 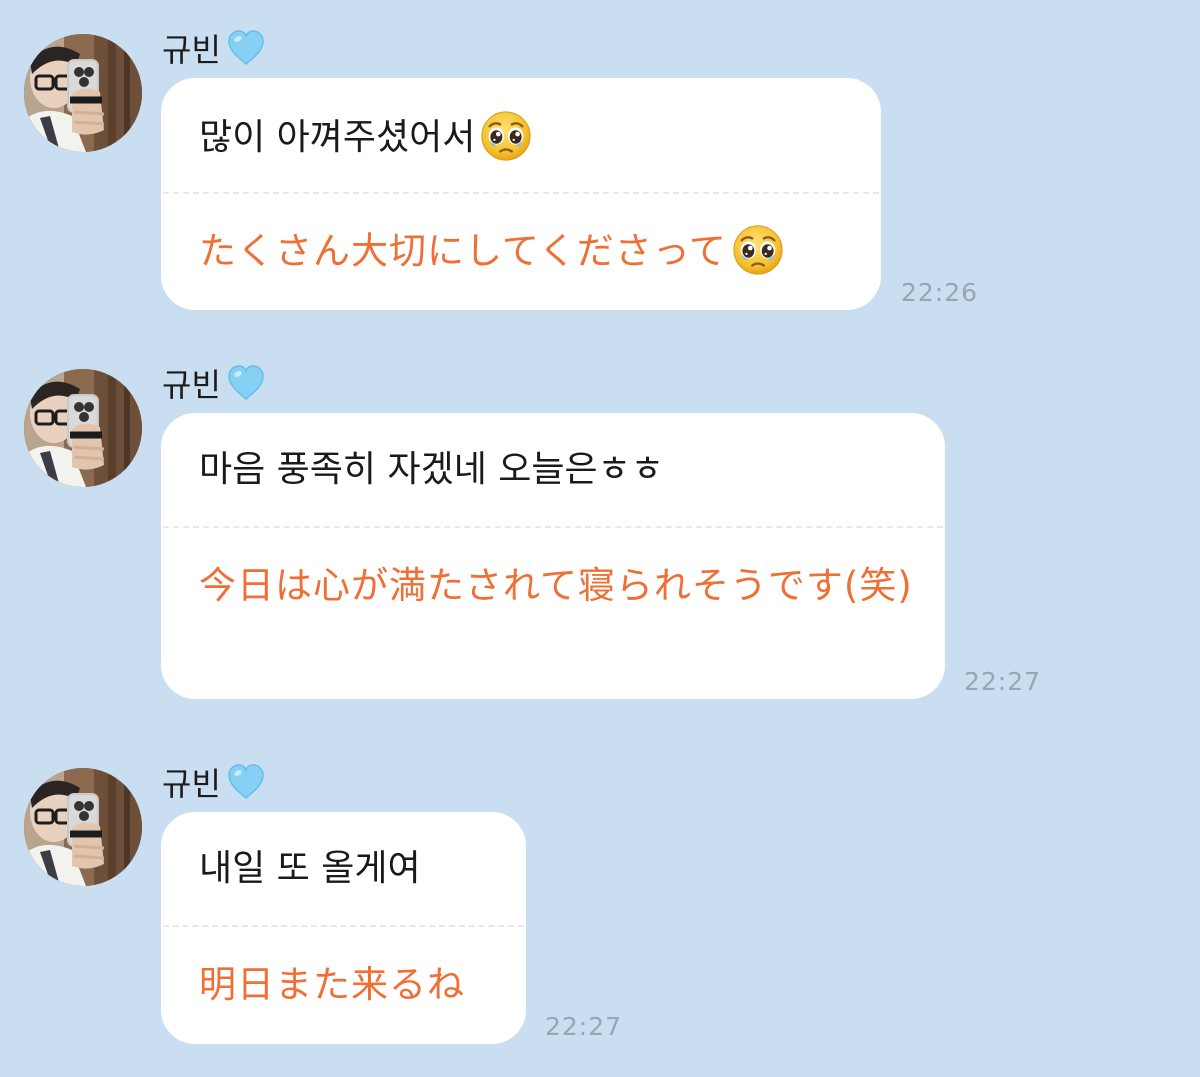 I want to click on message-text-korean: 마음 풍족히 자겠네 오늘은ㅎㅎ, so click(x=431, y=469).